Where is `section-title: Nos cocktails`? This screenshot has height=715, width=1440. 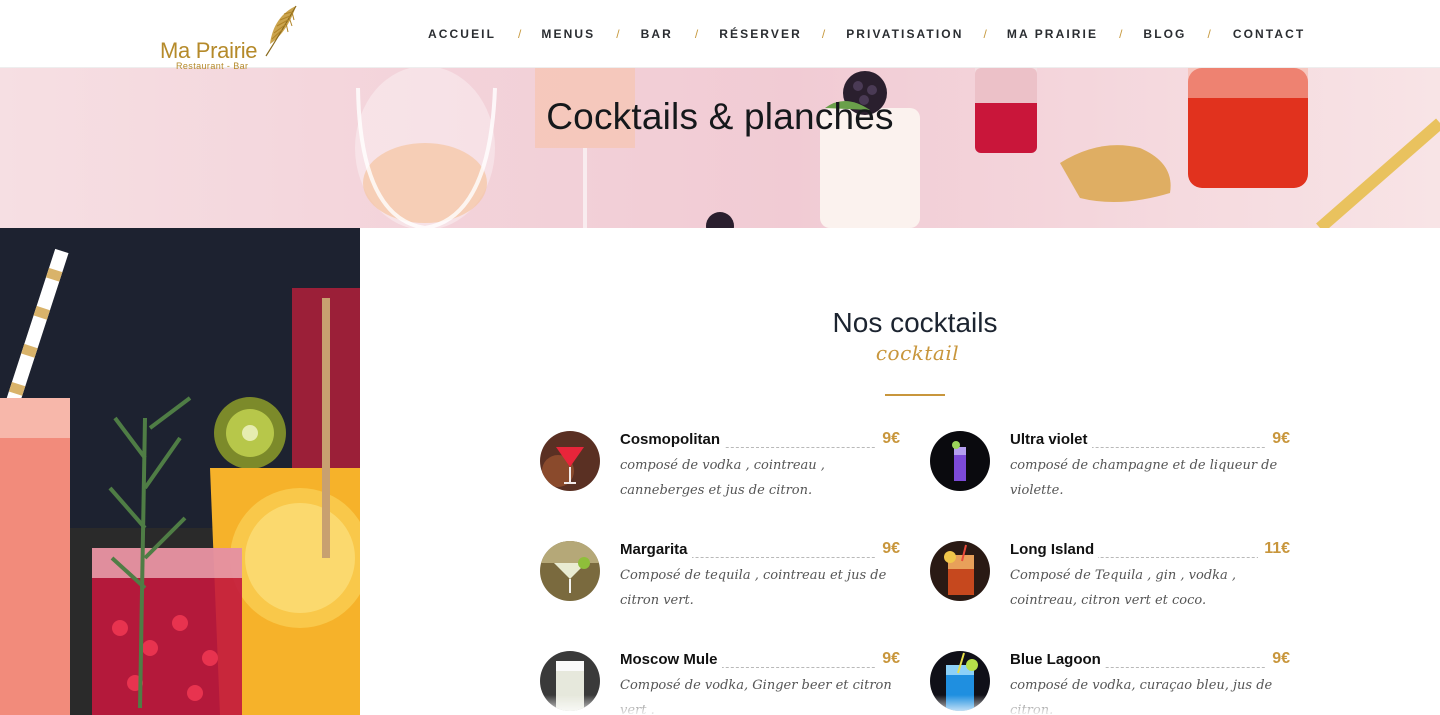 section-title: Nos cocktails is located at coordinates (915, 322).